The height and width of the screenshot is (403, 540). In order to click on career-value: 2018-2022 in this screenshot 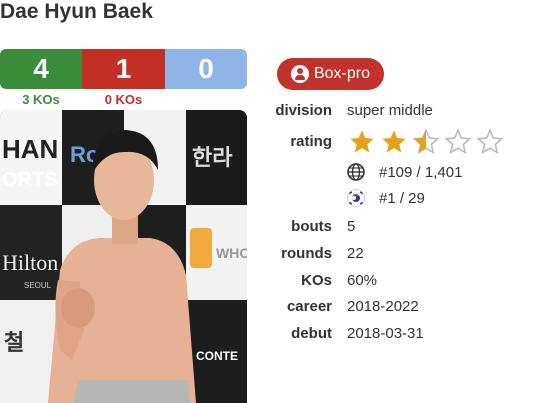, I will do `click(383, 306)`.